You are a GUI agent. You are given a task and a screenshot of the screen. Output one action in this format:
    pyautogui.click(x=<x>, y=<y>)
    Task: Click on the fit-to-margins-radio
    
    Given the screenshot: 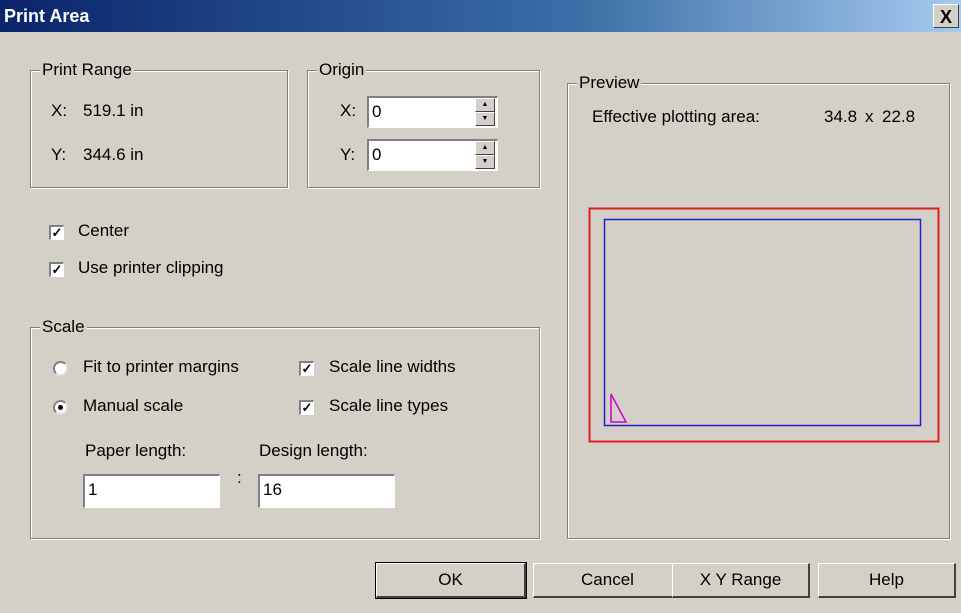 What is the action you would take?
    pyautogui.click(x=60, y=368)
    